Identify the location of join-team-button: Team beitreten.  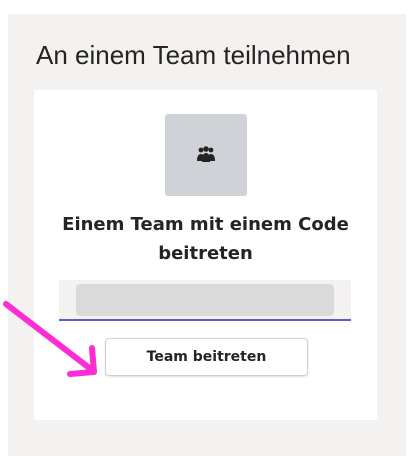
(206, 357).